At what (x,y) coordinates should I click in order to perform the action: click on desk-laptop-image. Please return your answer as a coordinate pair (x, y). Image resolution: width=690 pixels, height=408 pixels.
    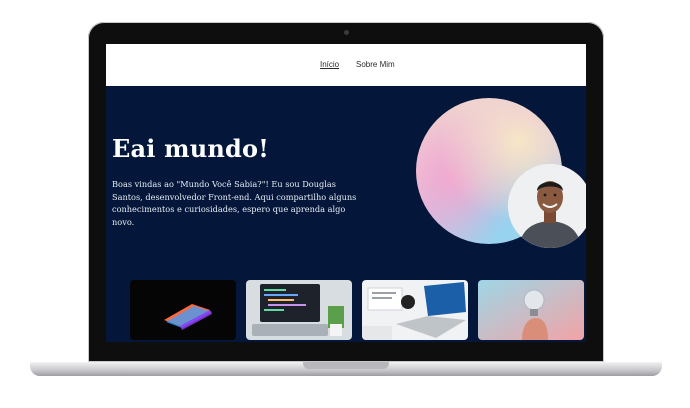
    Looking at the image, I should click on (415, 310).